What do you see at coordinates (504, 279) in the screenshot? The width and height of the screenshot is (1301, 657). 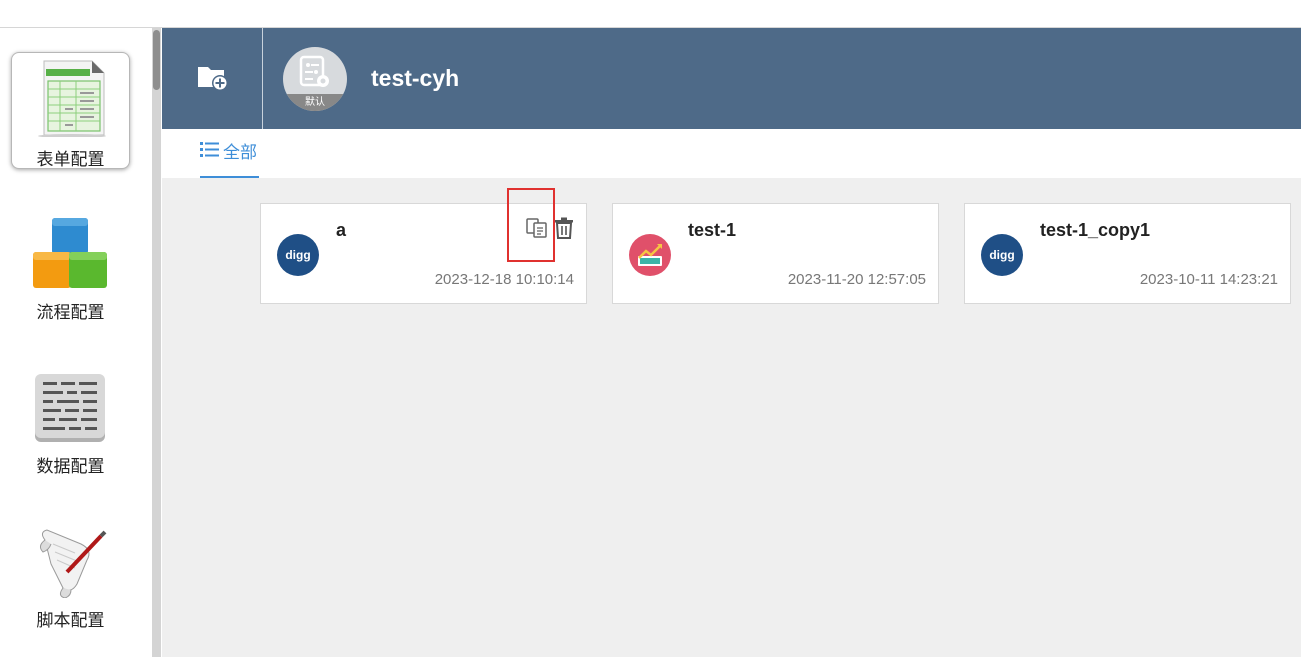 I see `card-timestamp: 2023-12-18 10:10:14` at bounding box center [504, 279].